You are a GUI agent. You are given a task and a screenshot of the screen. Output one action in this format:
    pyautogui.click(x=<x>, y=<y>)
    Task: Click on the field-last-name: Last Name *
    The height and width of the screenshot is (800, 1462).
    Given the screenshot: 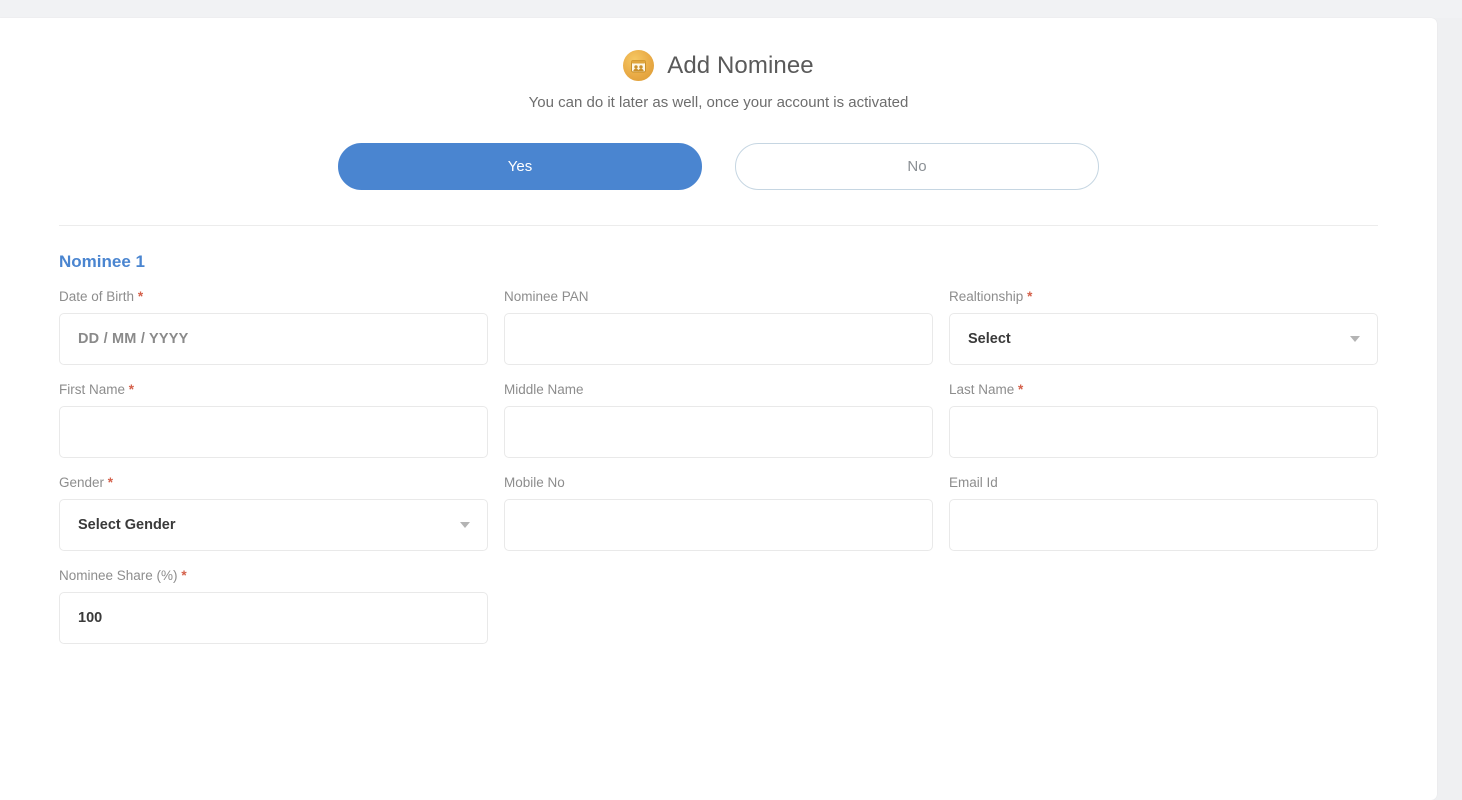 What is the action you would take?
    pyautogui.click(x=1163, y=420)
    